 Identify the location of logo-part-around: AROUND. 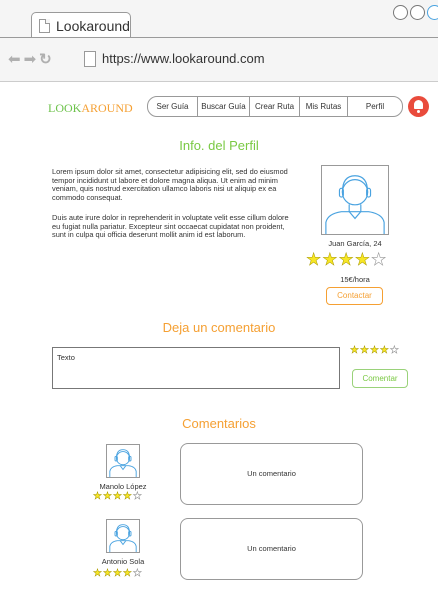
(107, 108).